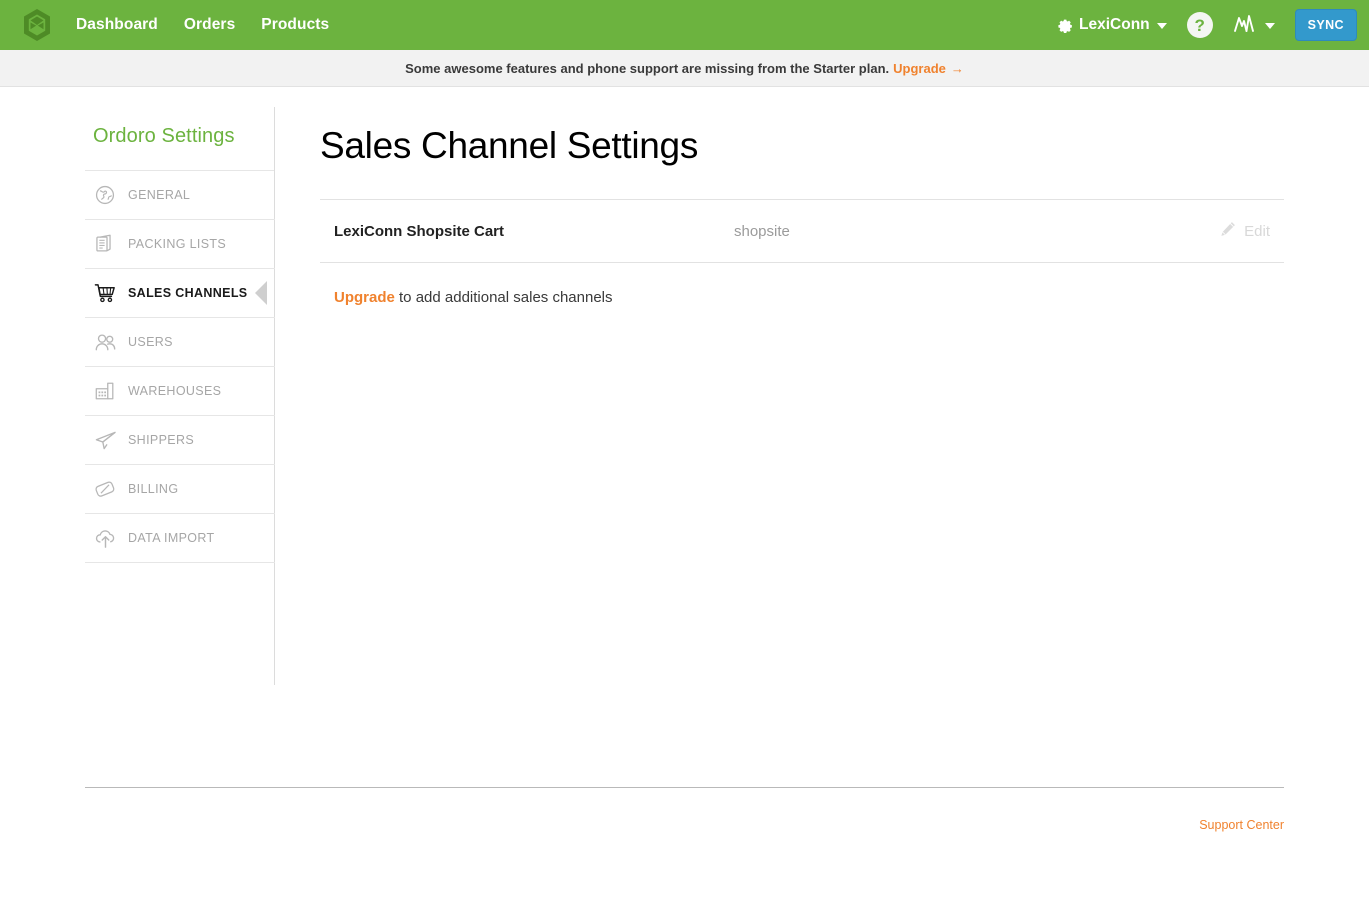 The image size is (1369, 901). I want to click on account-name-label: LexiConn, so click(1114, 24).